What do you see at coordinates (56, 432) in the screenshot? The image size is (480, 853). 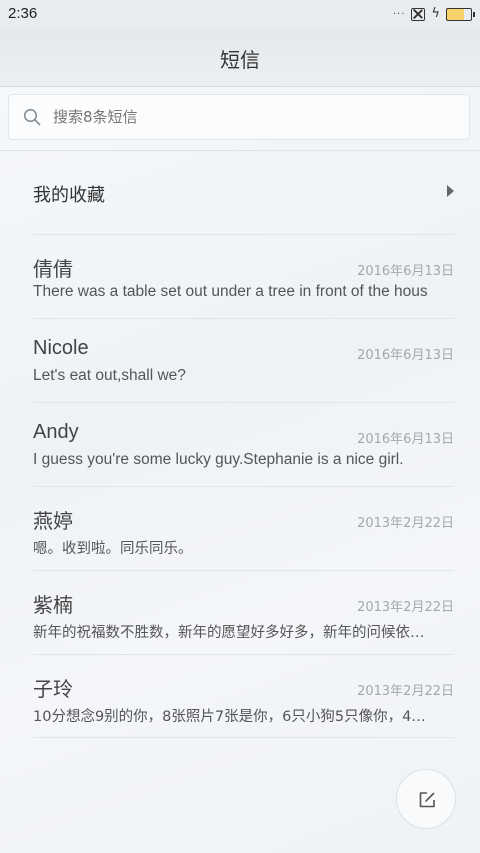 I see `contact-name: Andy` at bounding box center [56, 432].